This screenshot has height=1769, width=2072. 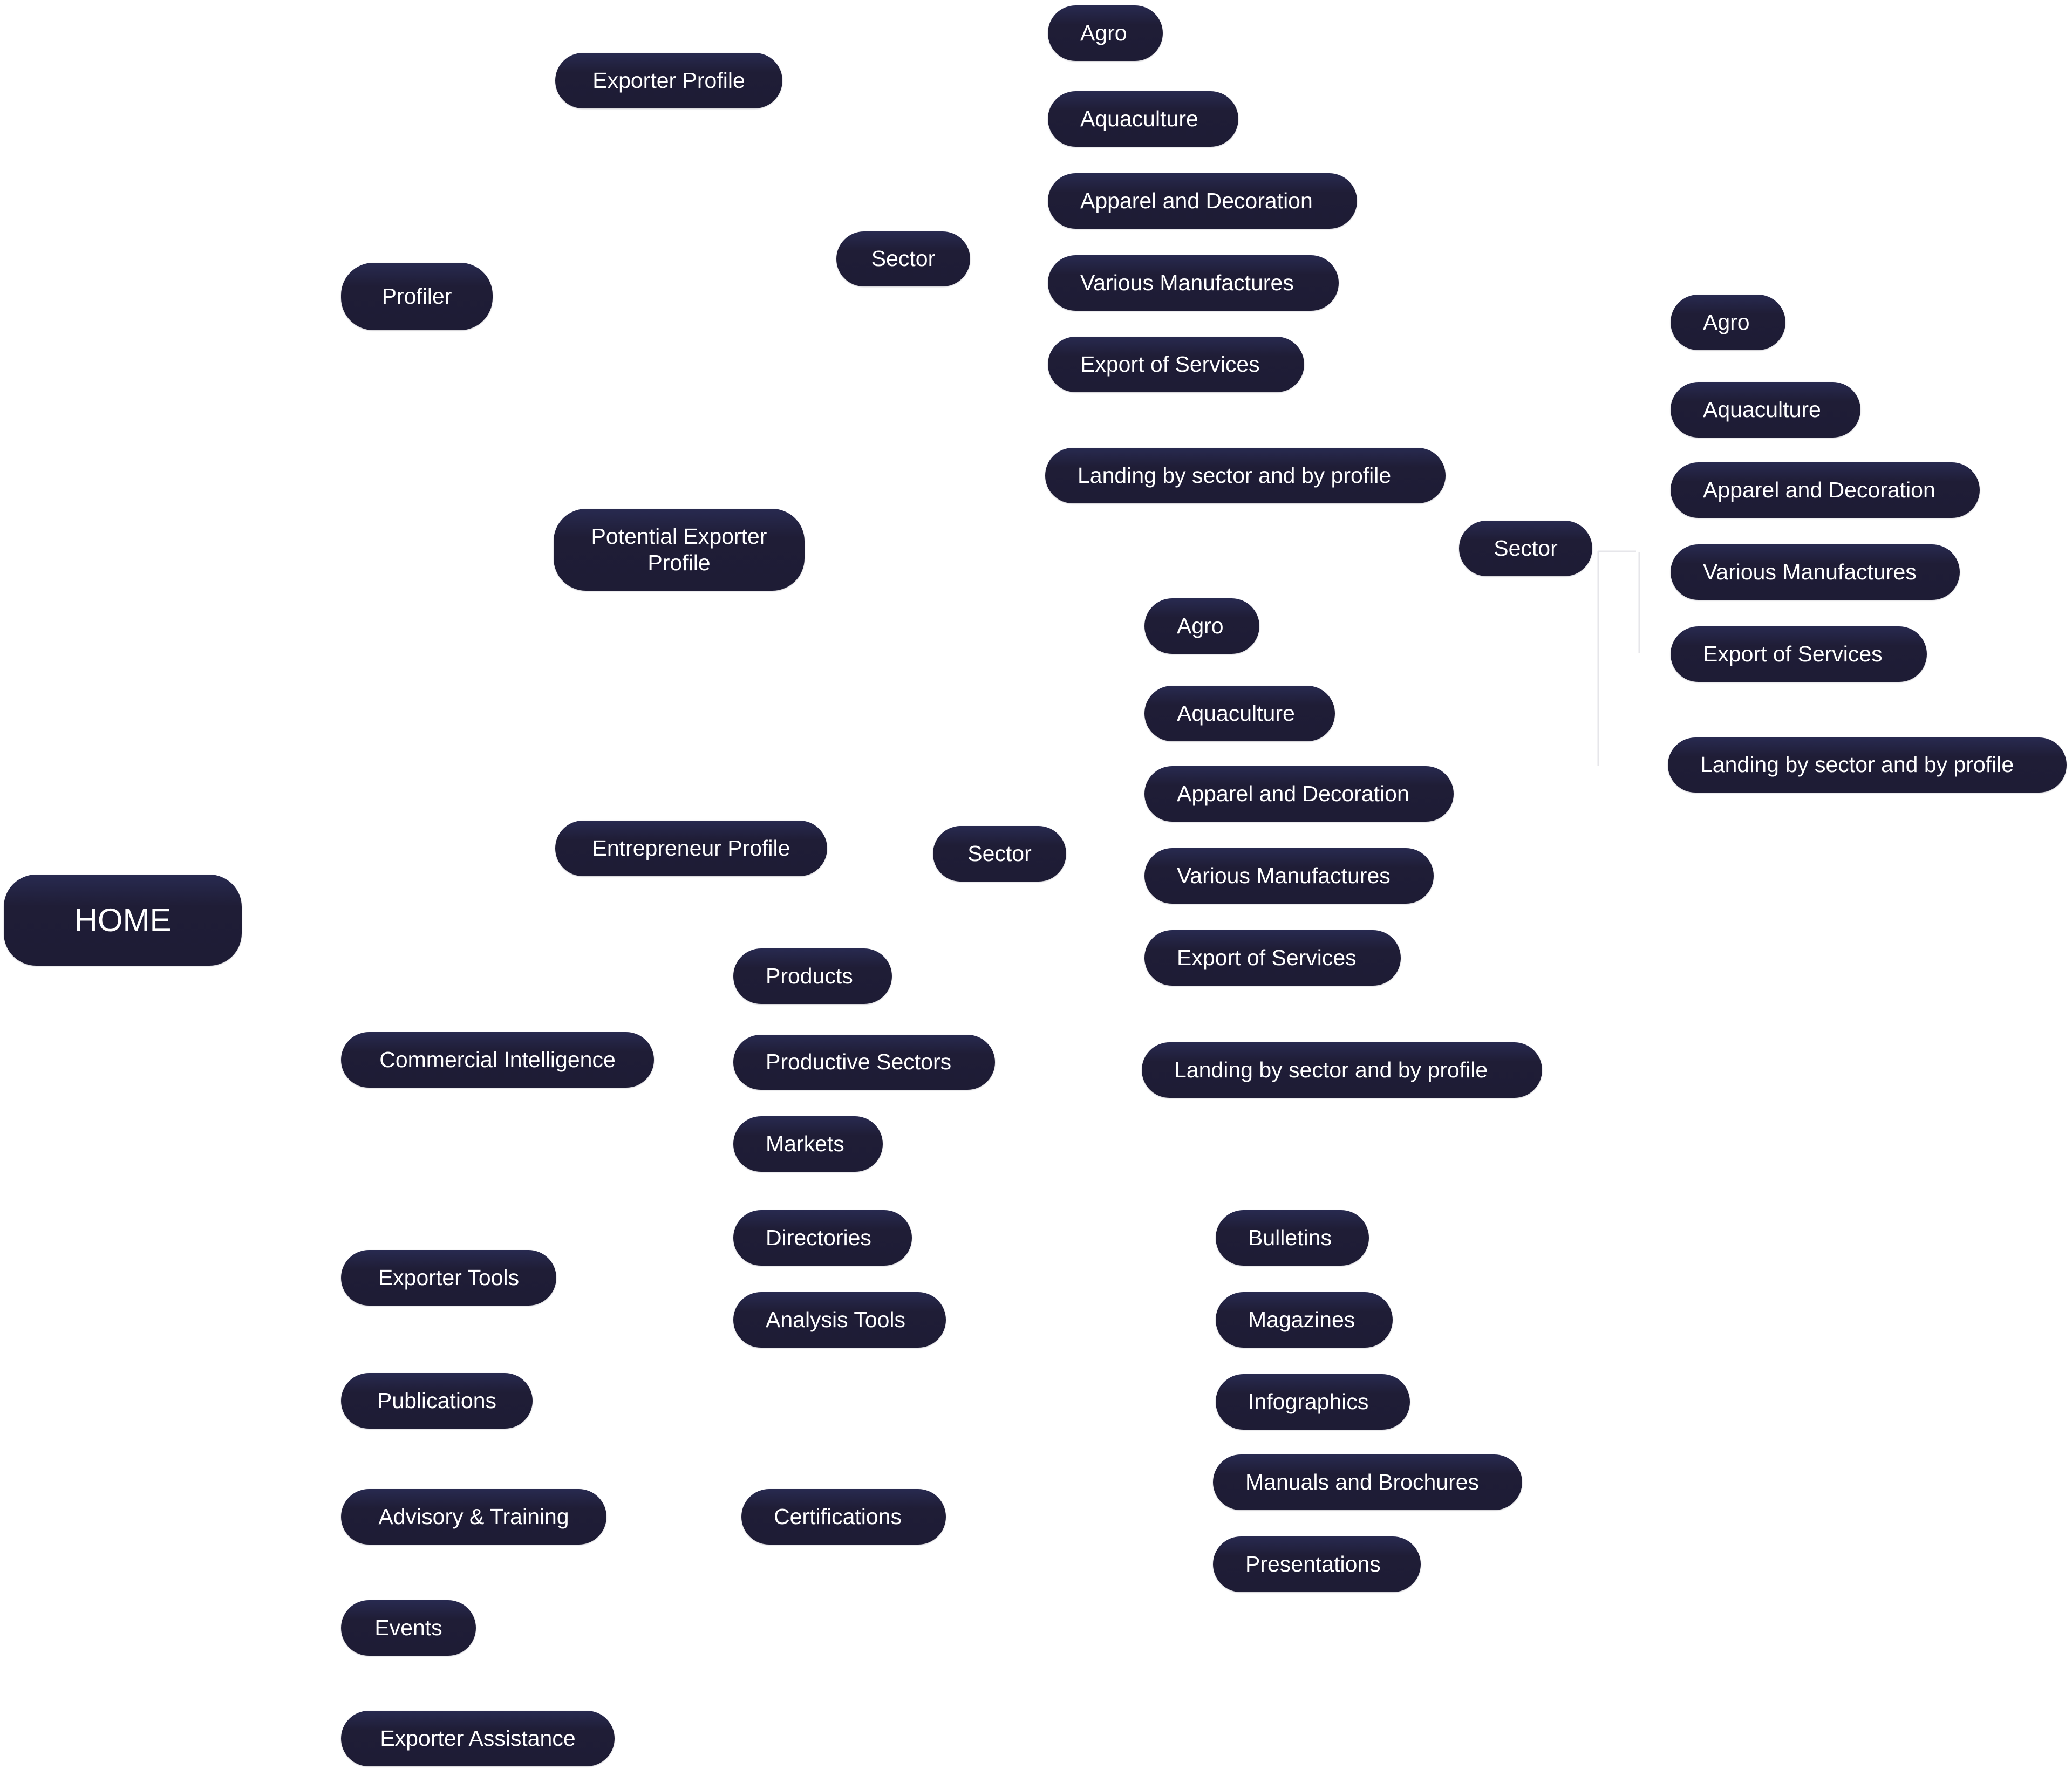 I want to click on node-productive-sectors: Productive Sectors, so click(x=864, y=1062).